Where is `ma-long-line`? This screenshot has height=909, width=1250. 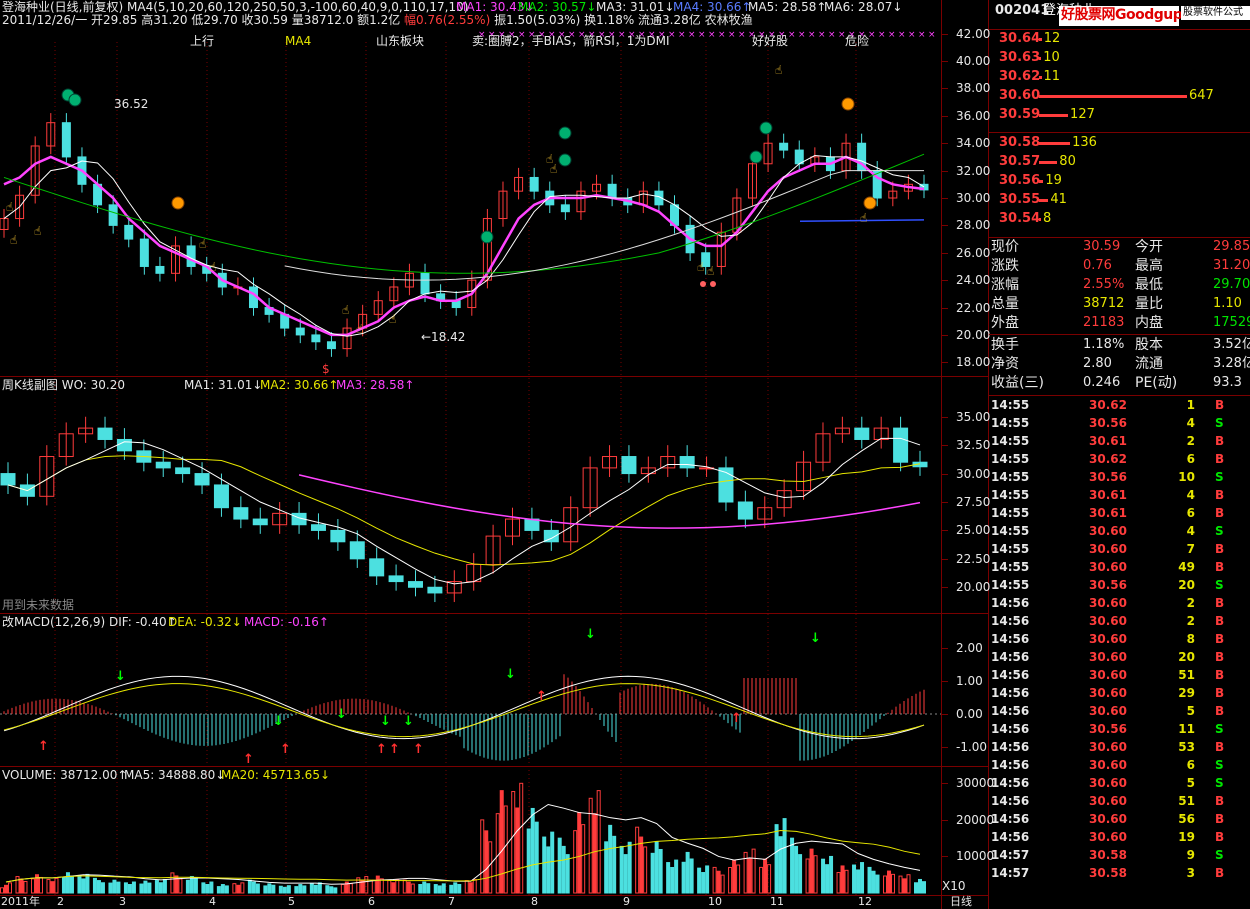 ma-long-line is located at coordinates (604, 225).